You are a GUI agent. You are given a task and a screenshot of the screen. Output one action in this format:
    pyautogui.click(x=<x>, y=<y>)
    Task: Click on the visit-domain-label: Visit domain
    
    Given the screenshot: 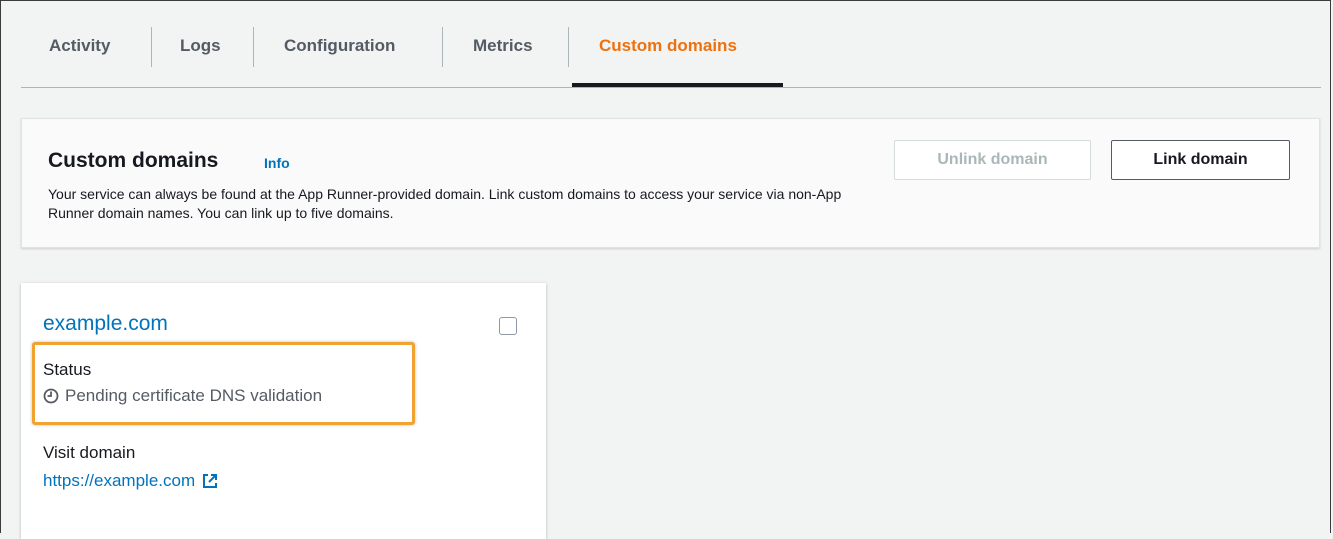 What is the action you would take?
    pyautogui.click(x=89, y=452)
    